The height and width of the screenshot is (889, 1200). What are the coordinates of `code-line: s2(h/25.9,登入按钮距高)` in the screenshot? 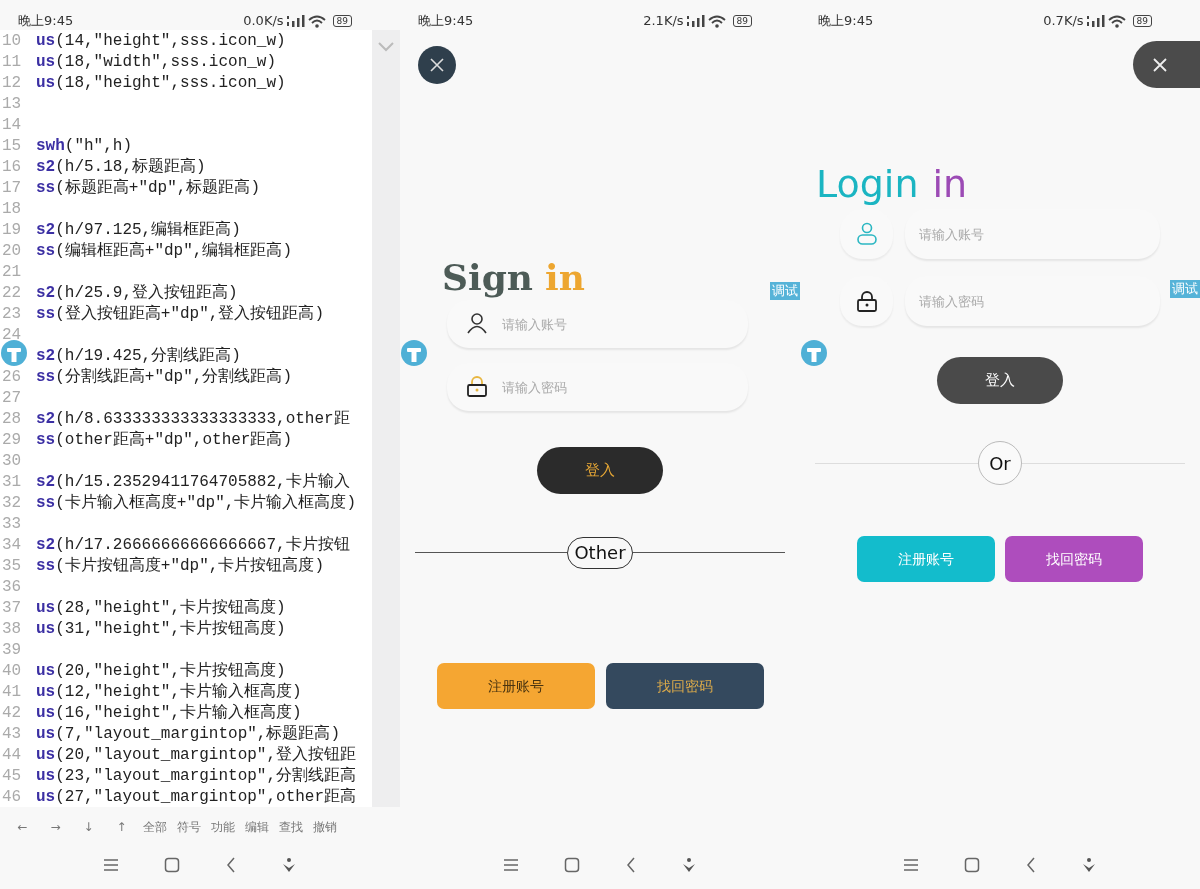 It's located at (137, 293).